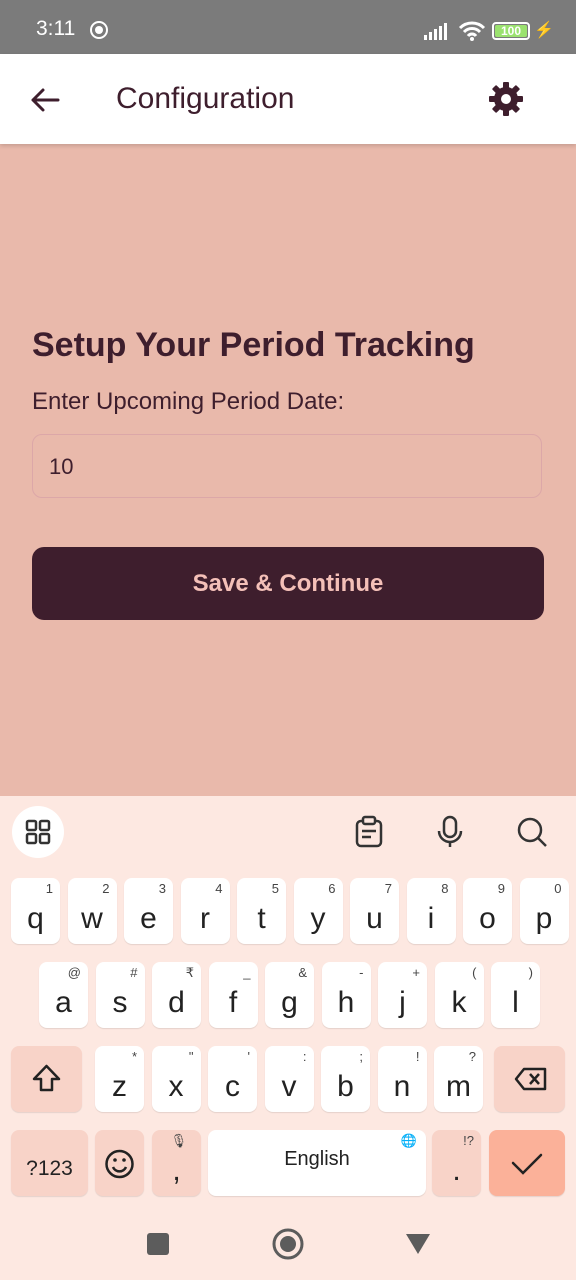  What do you see at coordinates (416, 972) in the screenshot?
I see `key-hint: +` at bounding box center [416, 972].